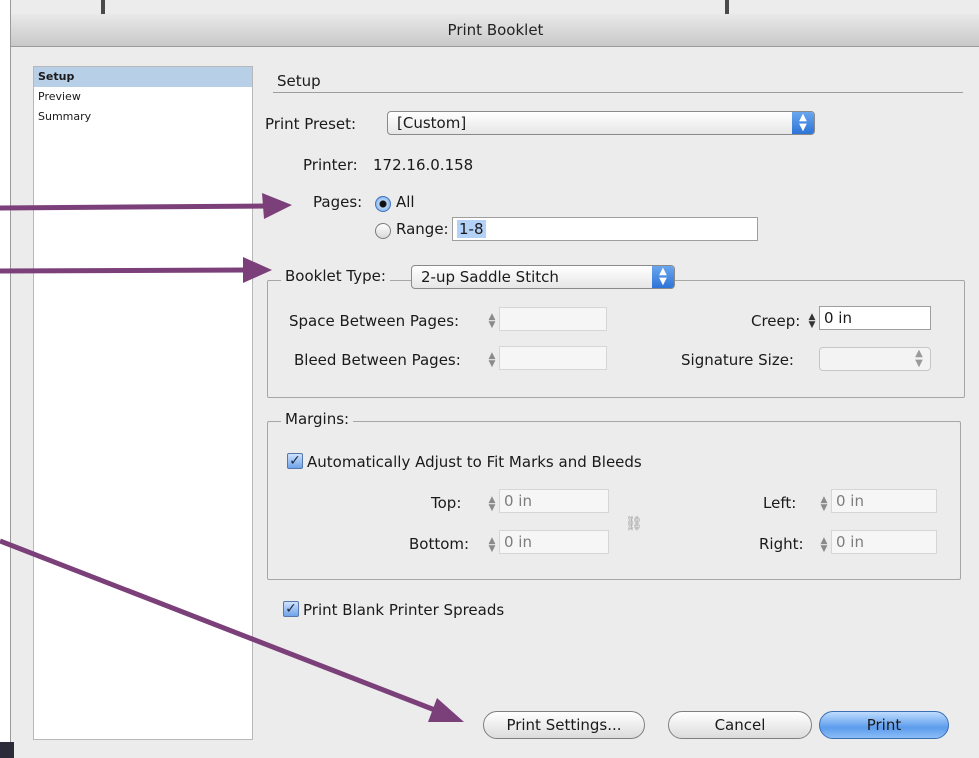 This screenshot has height=758, width=979. I want to click on margin-right-label: Right:, so click(781, 544).